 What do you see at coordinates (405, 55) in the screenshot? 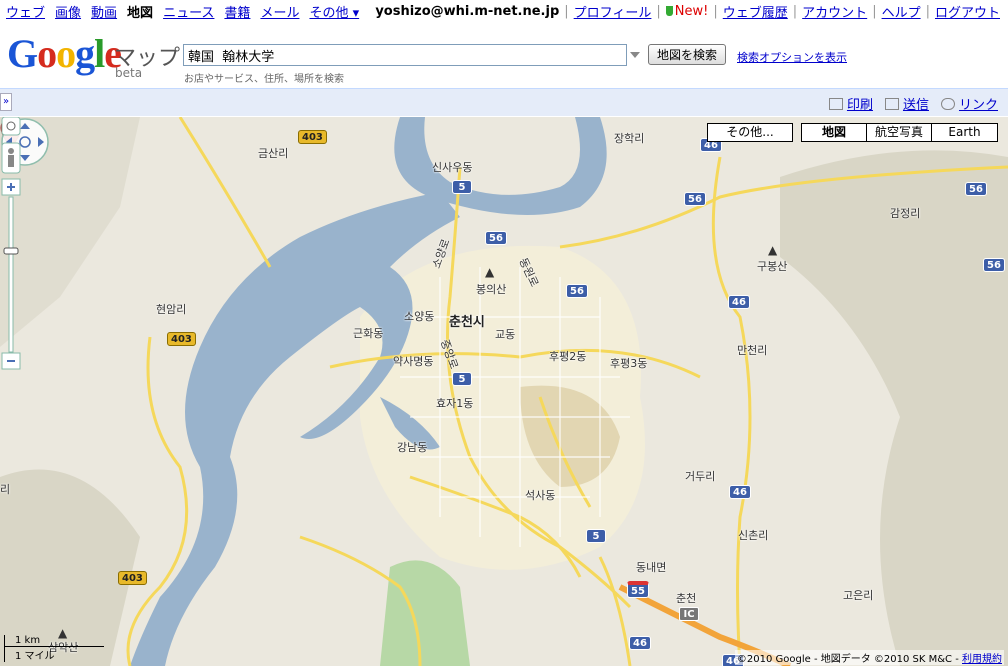
I see `search-input` at bounding box center [405, 55].